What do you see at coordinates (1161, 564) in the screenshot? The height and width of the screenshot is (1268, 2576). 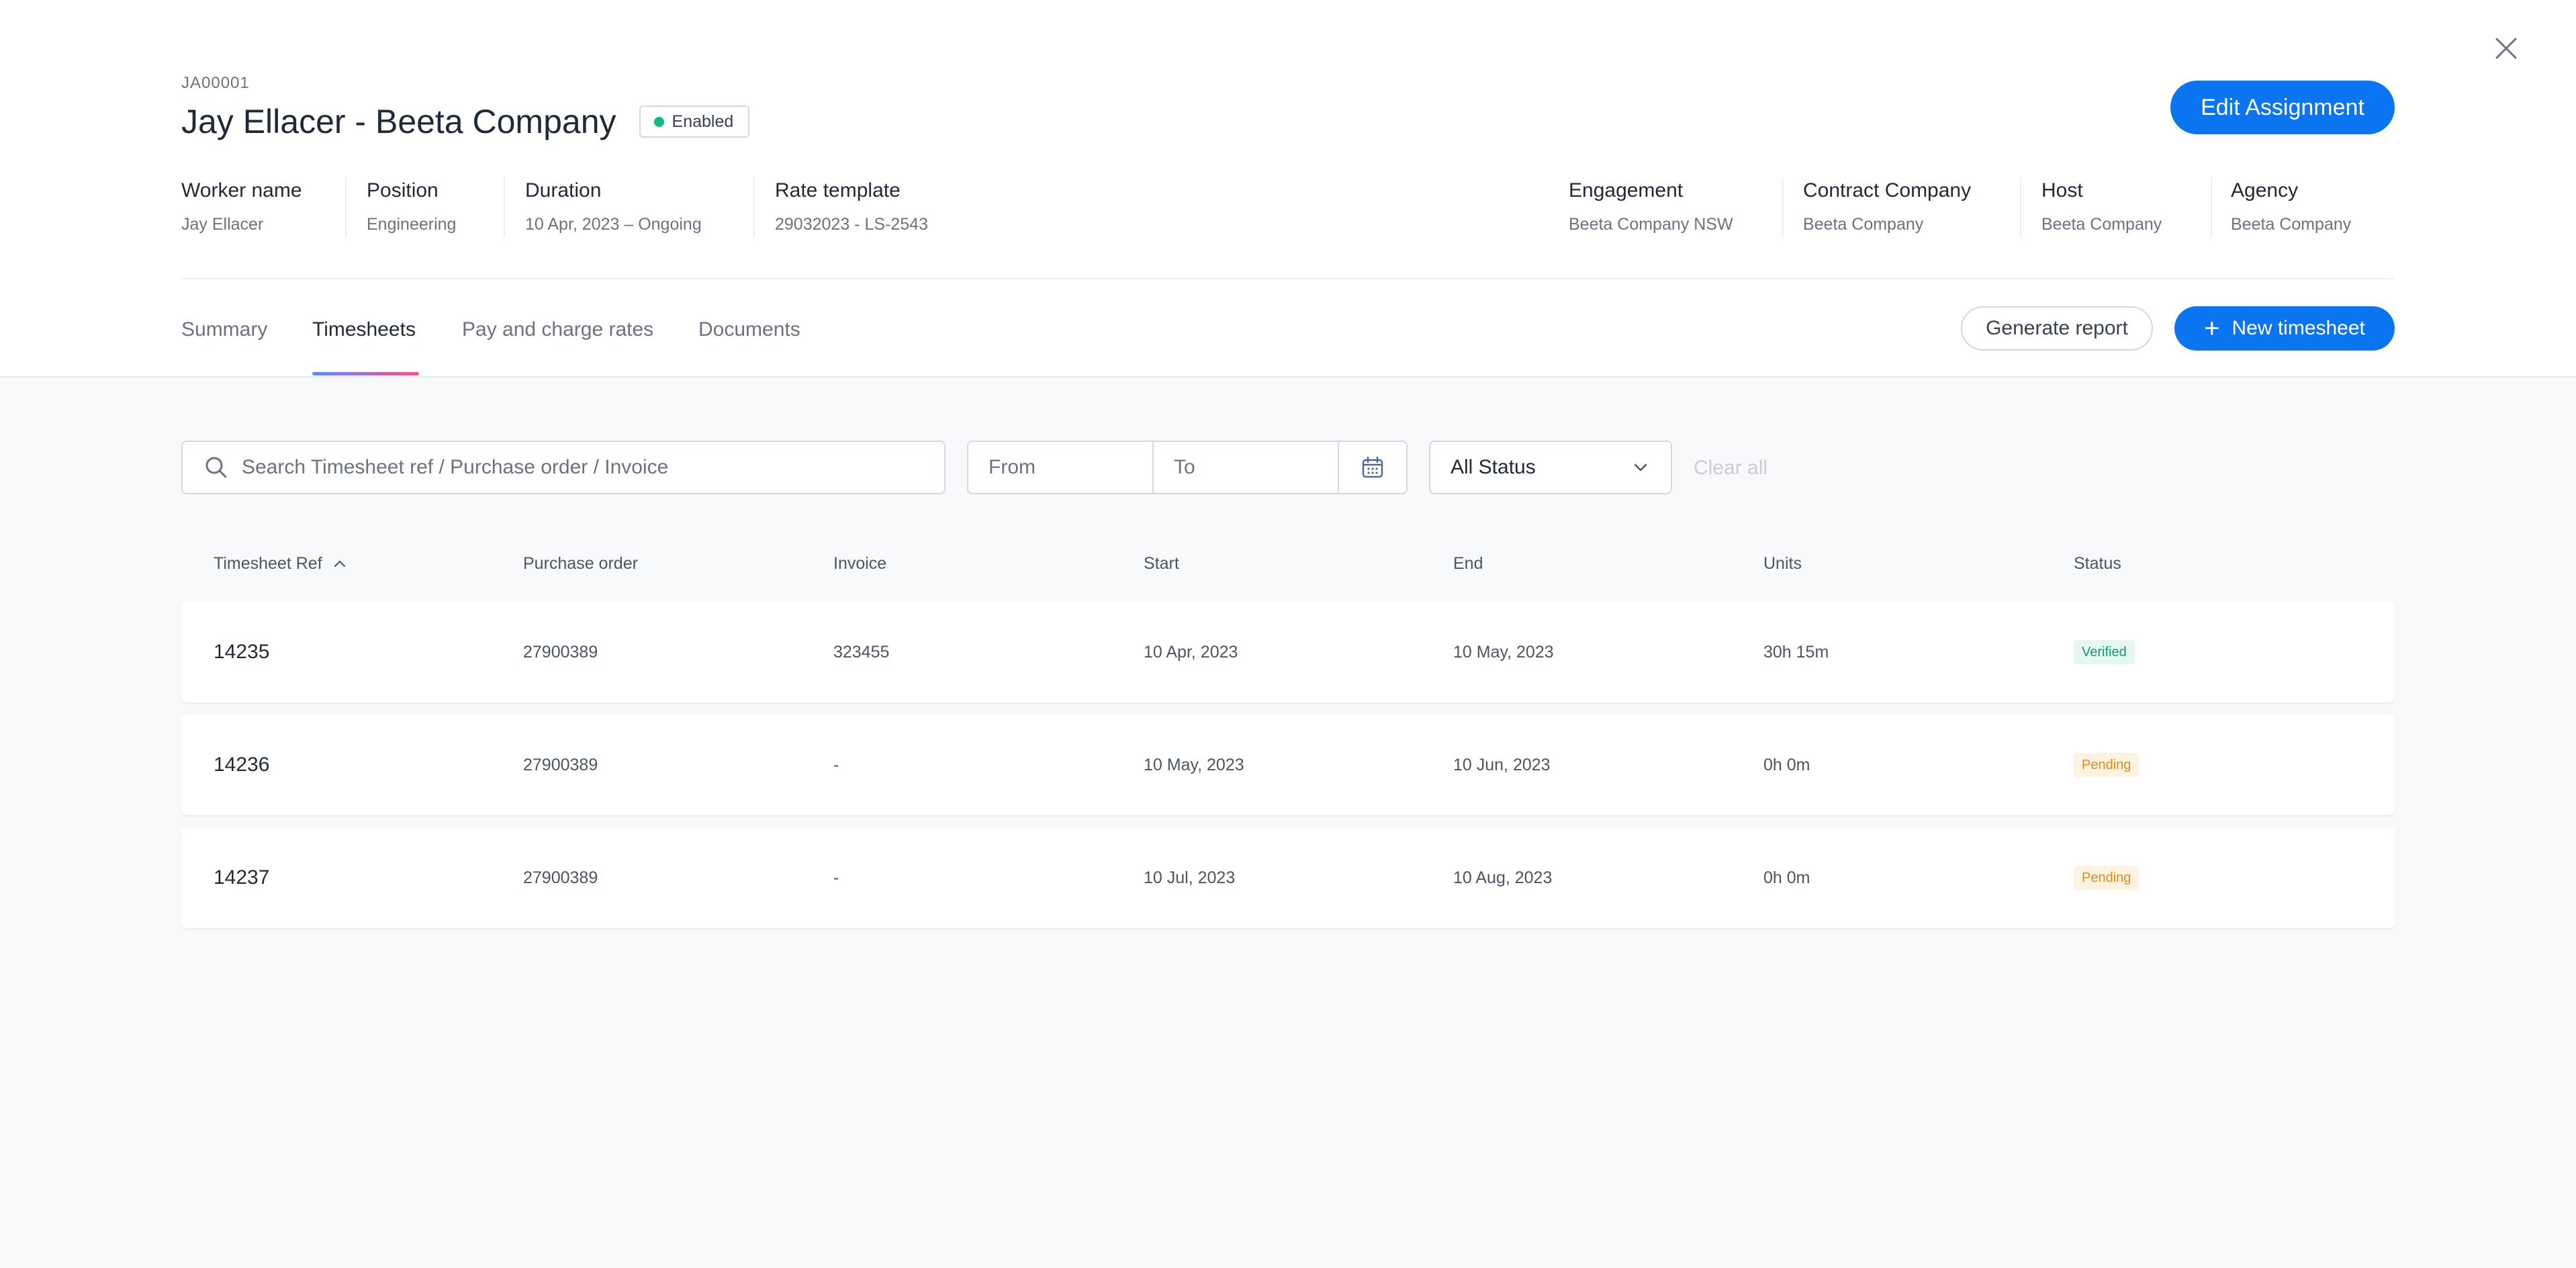 I see `column-header-start: Start` at bounding box center [1161, 564].